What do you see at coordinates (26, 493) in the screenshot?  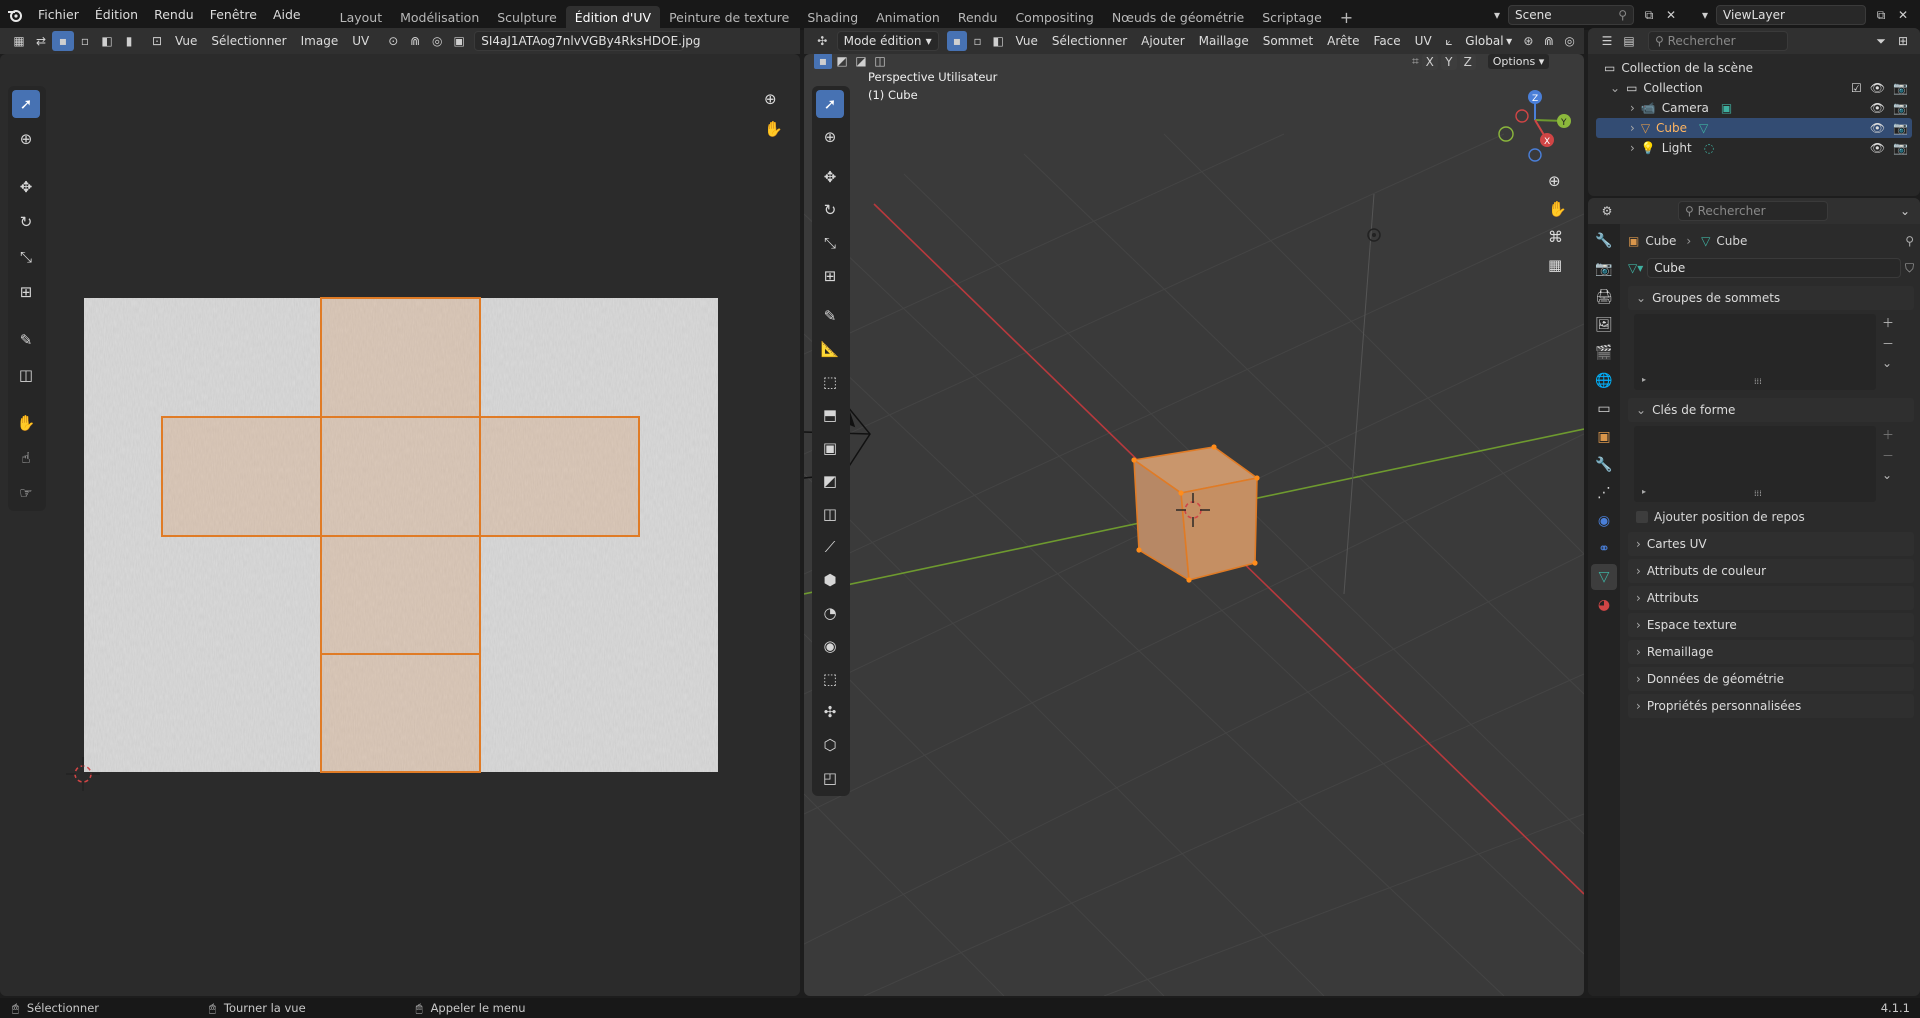 I see `pinch-tool-icon: ☞` at bounding box center [26, 493].